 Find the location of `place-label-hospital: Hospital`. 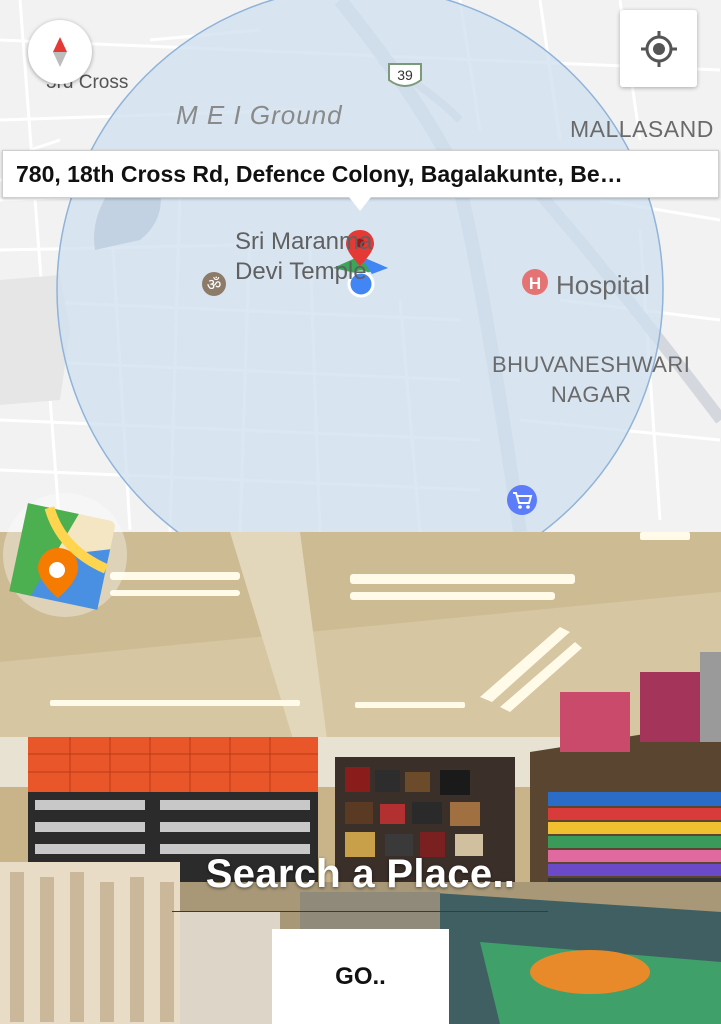

place-label-hospital: Hospital is located at coordinates (603, 285).